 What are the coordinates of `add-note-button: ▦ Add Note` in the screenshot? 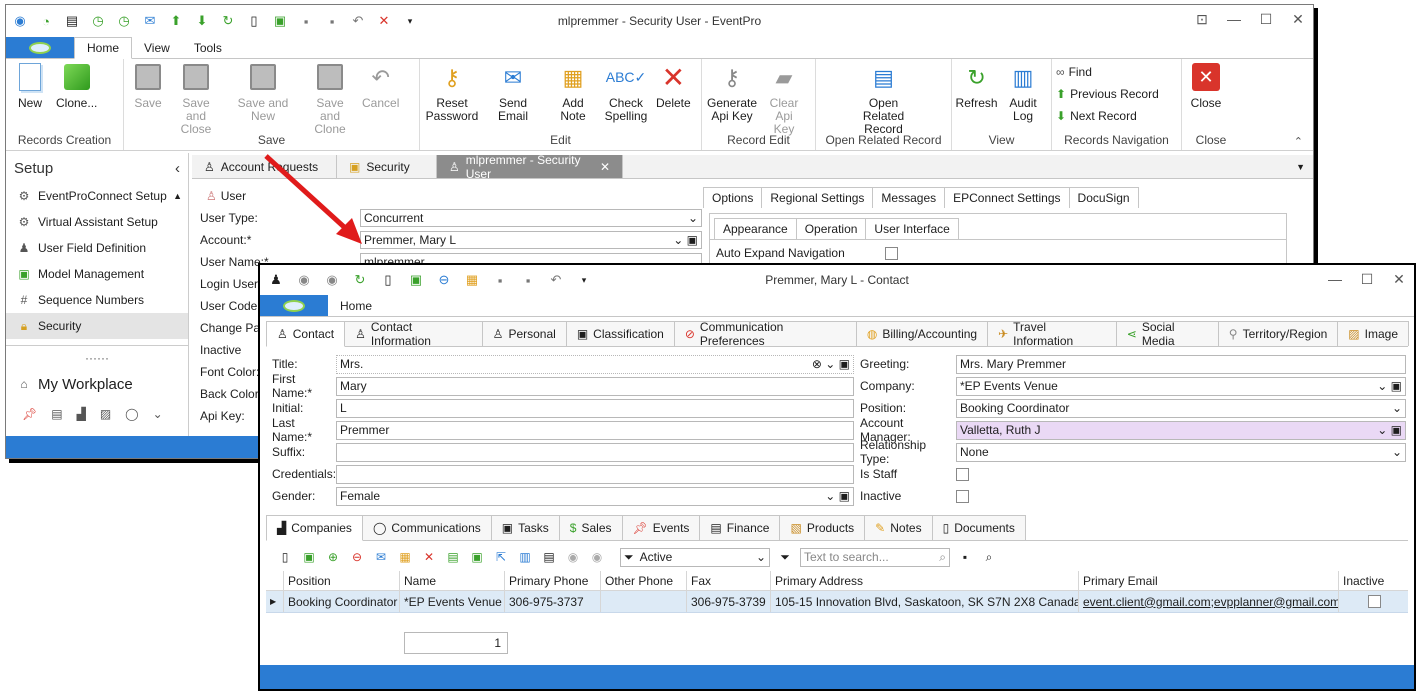 It's located at (573, 92).